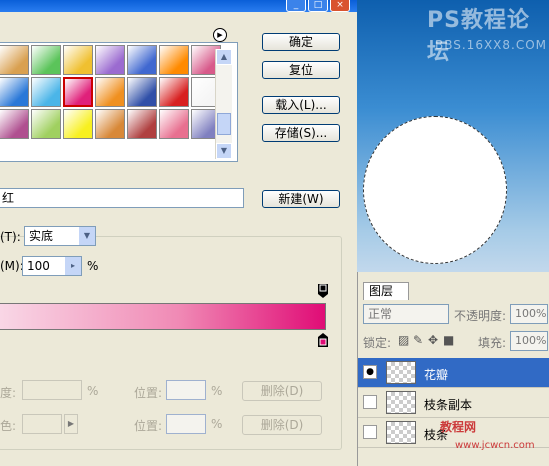 The height and width of the screenshot is (466, 549). Describe the element at coordinates (93, 391) in the screenshot. I see `opacity-unit: %` at that location.